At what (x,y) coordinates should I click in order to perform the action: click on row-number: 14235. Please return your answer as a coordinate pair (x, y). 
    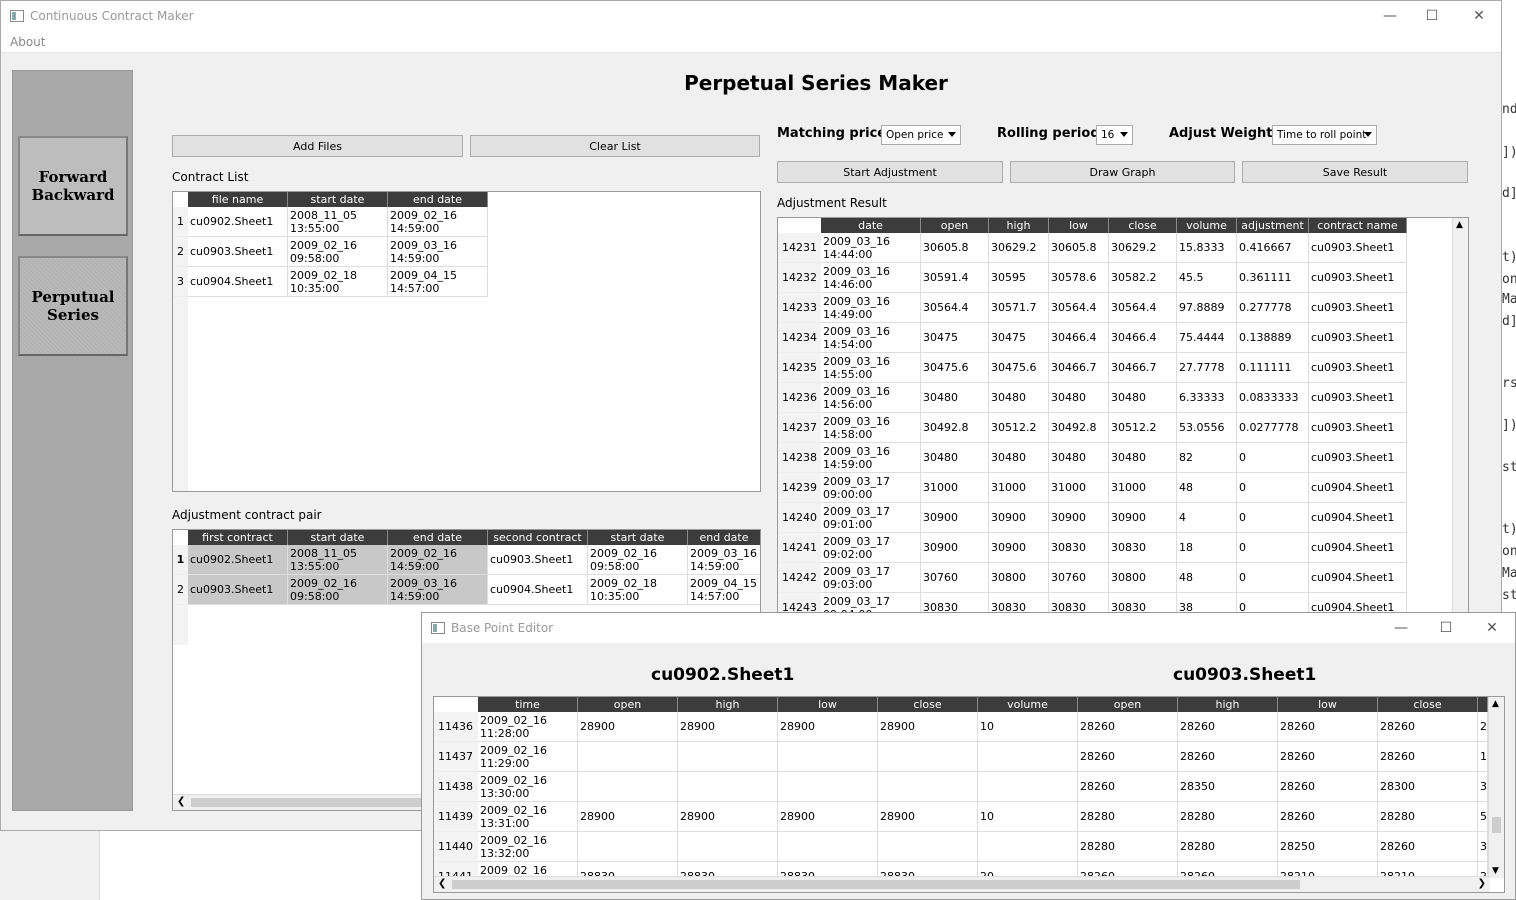
    Looking at the image, I should click on (799, 368).